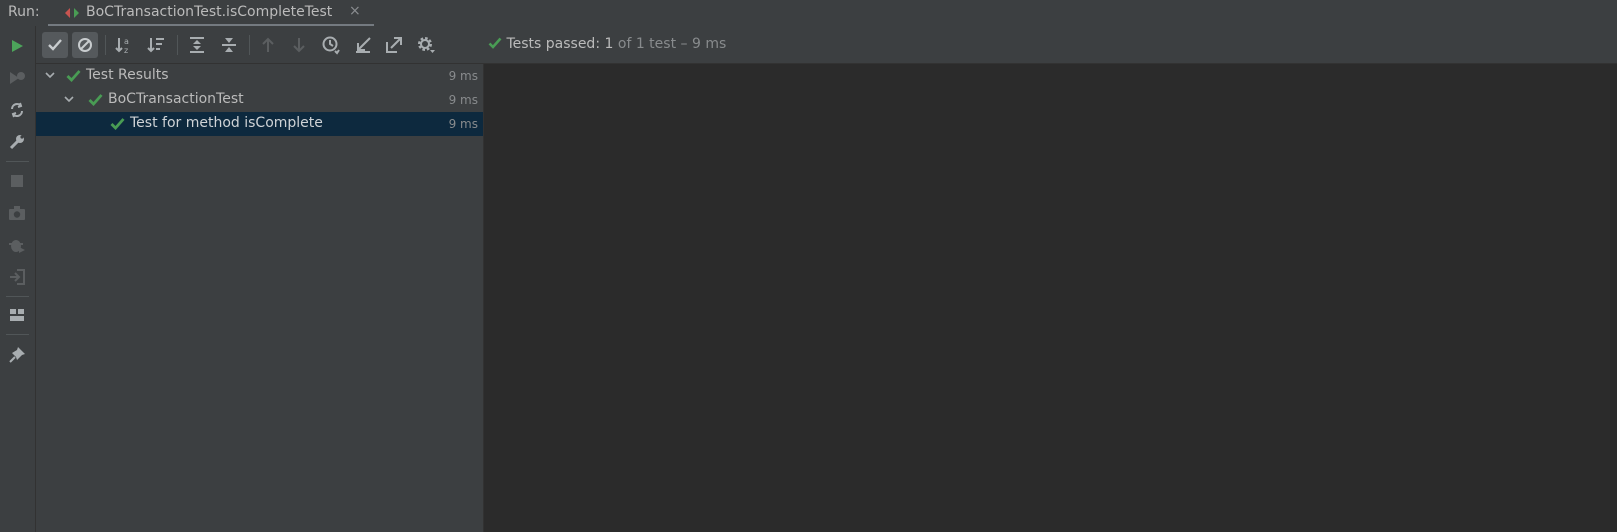 This screenshot has height=532, width=1617. I want to click on layout-icon, so click(17, 315).